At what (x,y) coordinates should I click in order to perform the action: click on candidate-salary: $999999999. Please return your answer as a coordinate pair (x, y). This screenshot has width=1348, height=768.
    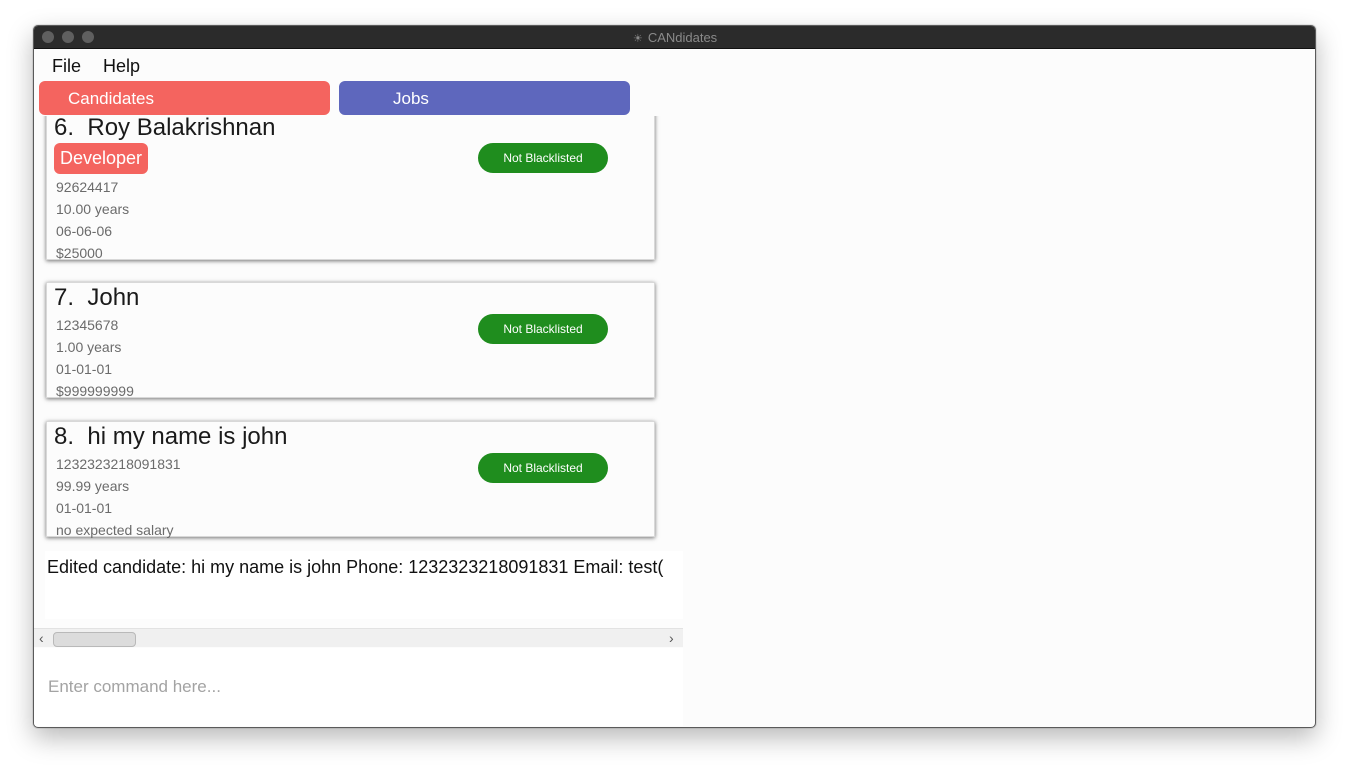
    Looking at the image, I should click on (95, 391).